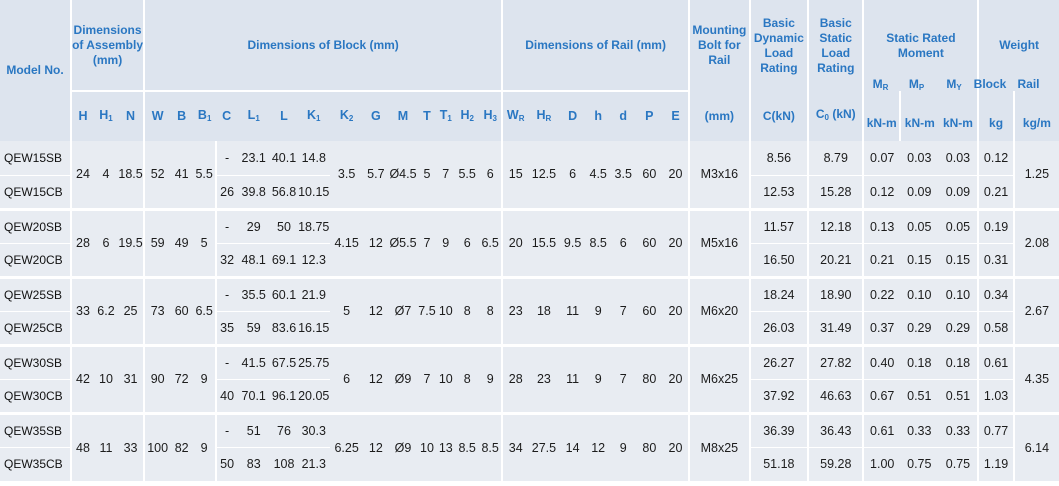  Describe the element at coordinates (598, 116) in the screenshot. I see `column-header: h` at that location.